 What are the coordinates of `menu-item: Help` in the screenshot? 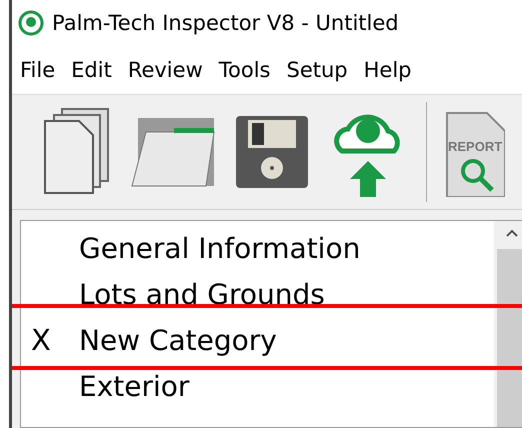 It's located at (388, 70).